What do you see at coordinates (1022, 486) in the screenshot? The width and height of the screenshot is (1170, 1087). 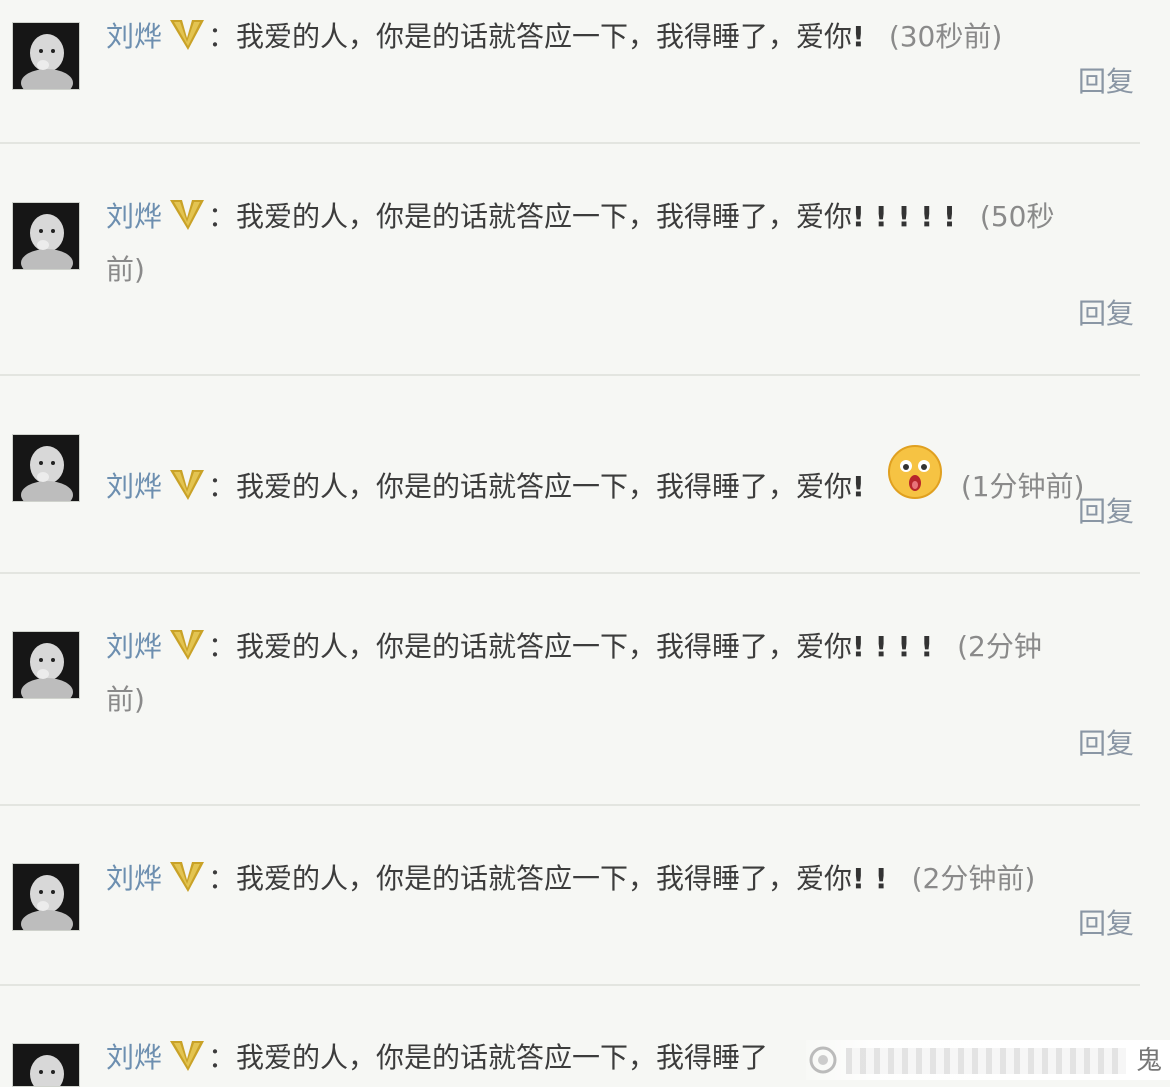 I see `timestamp: (1分钟前)` at bounding box center [1022, 486].